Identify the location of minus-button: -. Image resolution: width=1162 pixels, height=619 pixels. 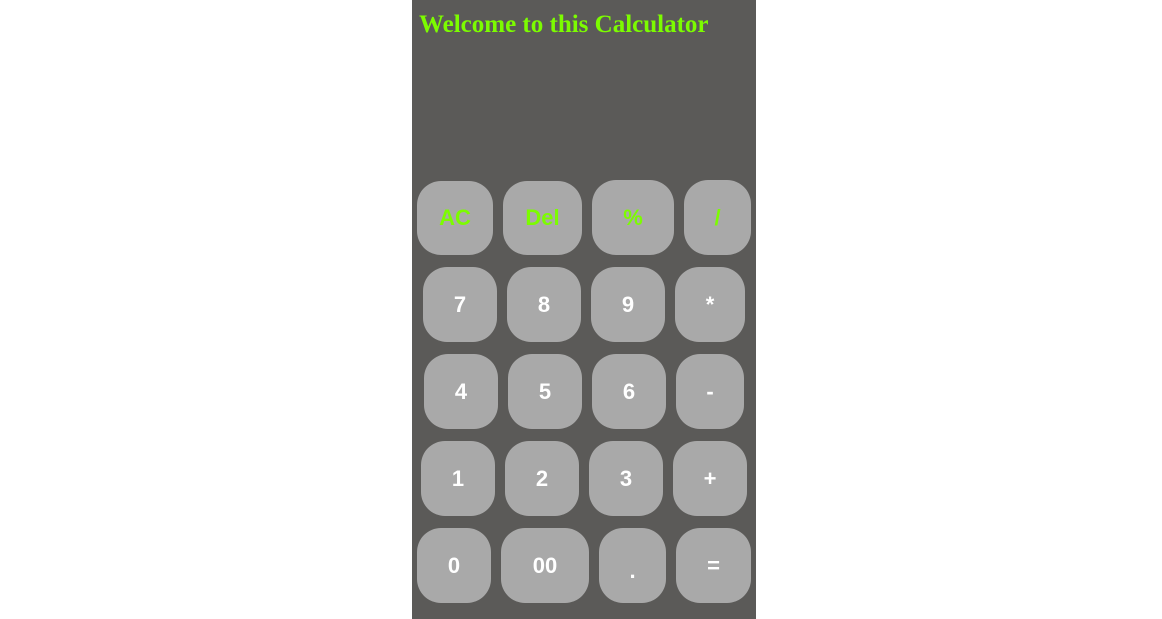
(710, 391).